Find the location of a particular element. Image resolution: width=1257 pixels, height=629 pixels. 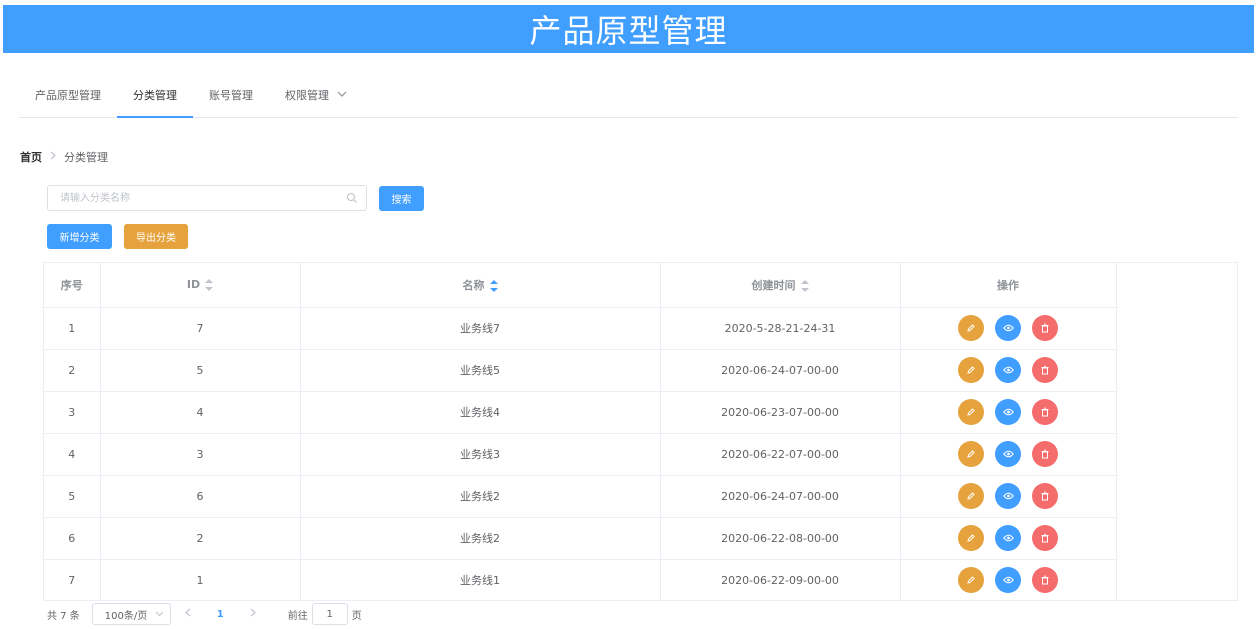

page-size-value: 100条/页 is located at coordinates (126, 616).